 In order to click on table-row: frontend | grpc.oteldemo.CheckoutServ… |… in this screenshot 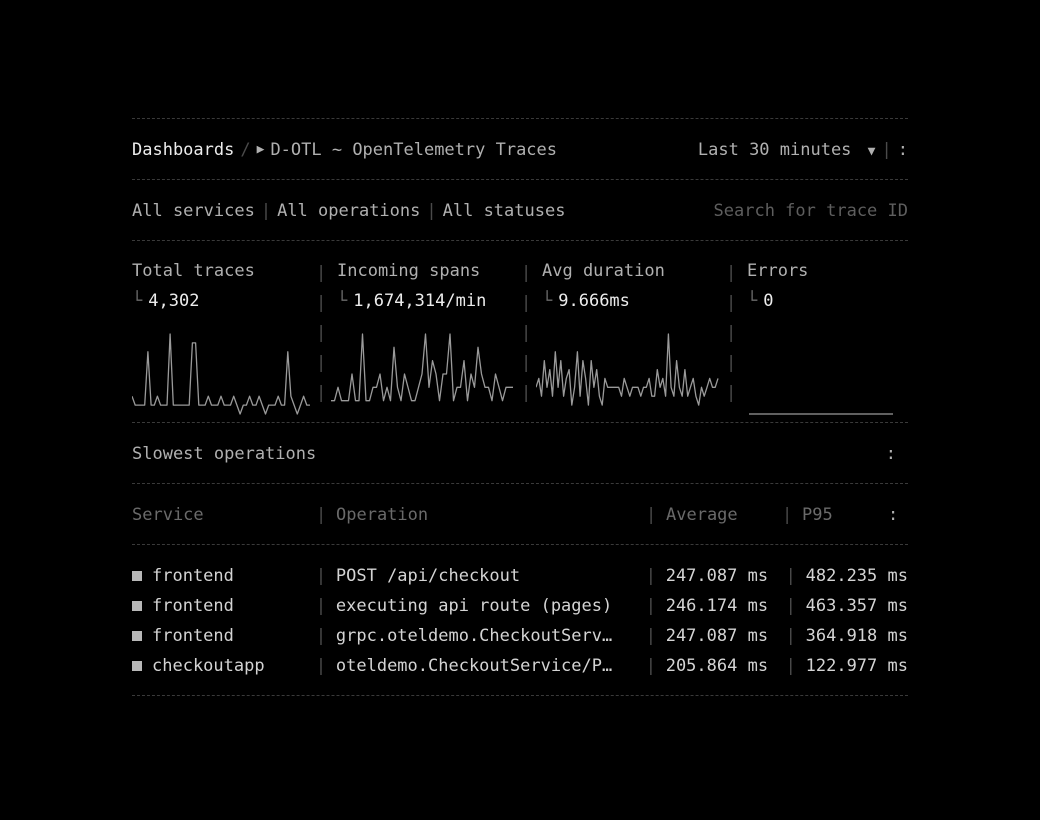, I will do `click(520, 636)`.